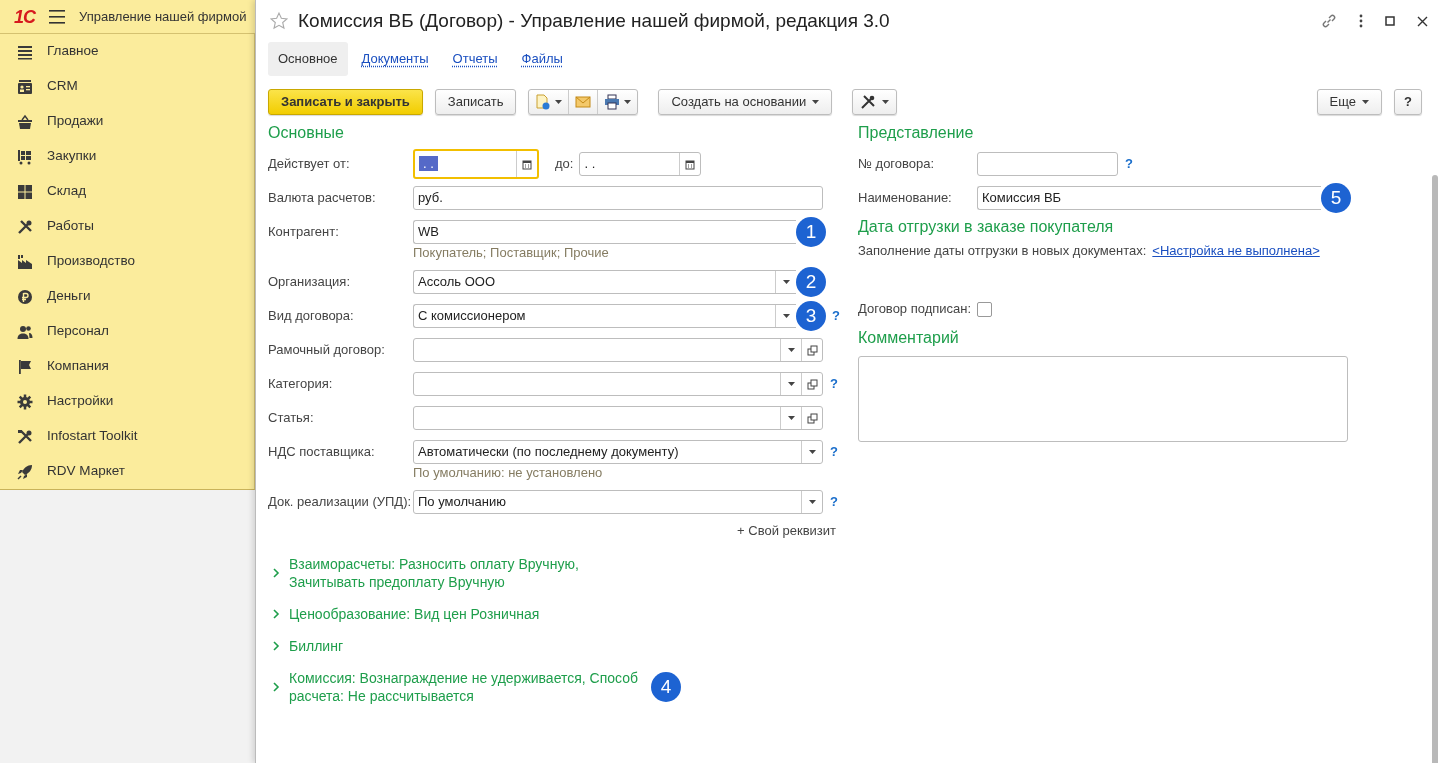 The image size is (1442, 763). Describe the element at coordinates (57, 16) in the screenshot. I see `menu-icon` at that location.